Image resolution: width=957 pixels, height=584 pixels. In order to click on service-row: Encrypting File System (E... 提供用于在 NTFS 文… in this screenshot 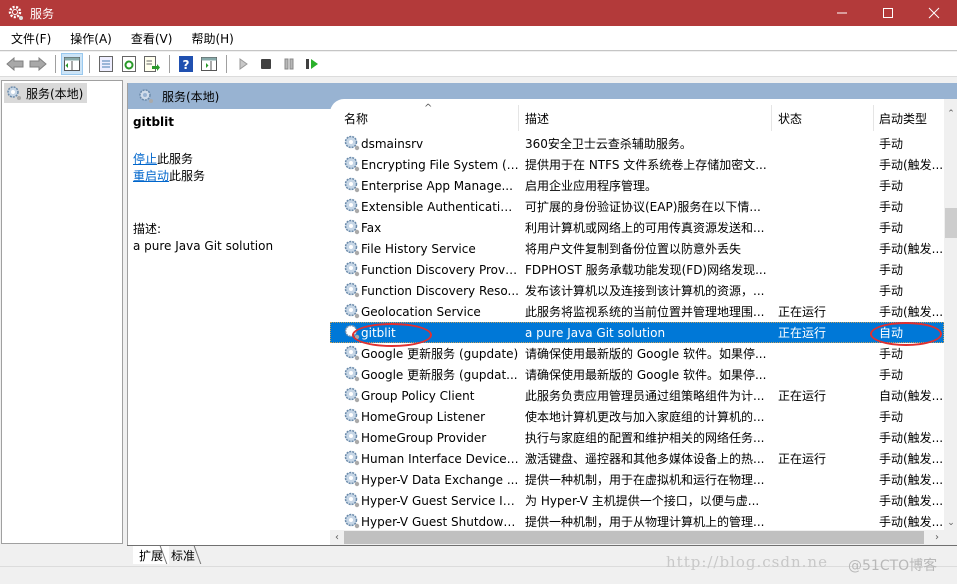, I will do `click(637, 164)`.